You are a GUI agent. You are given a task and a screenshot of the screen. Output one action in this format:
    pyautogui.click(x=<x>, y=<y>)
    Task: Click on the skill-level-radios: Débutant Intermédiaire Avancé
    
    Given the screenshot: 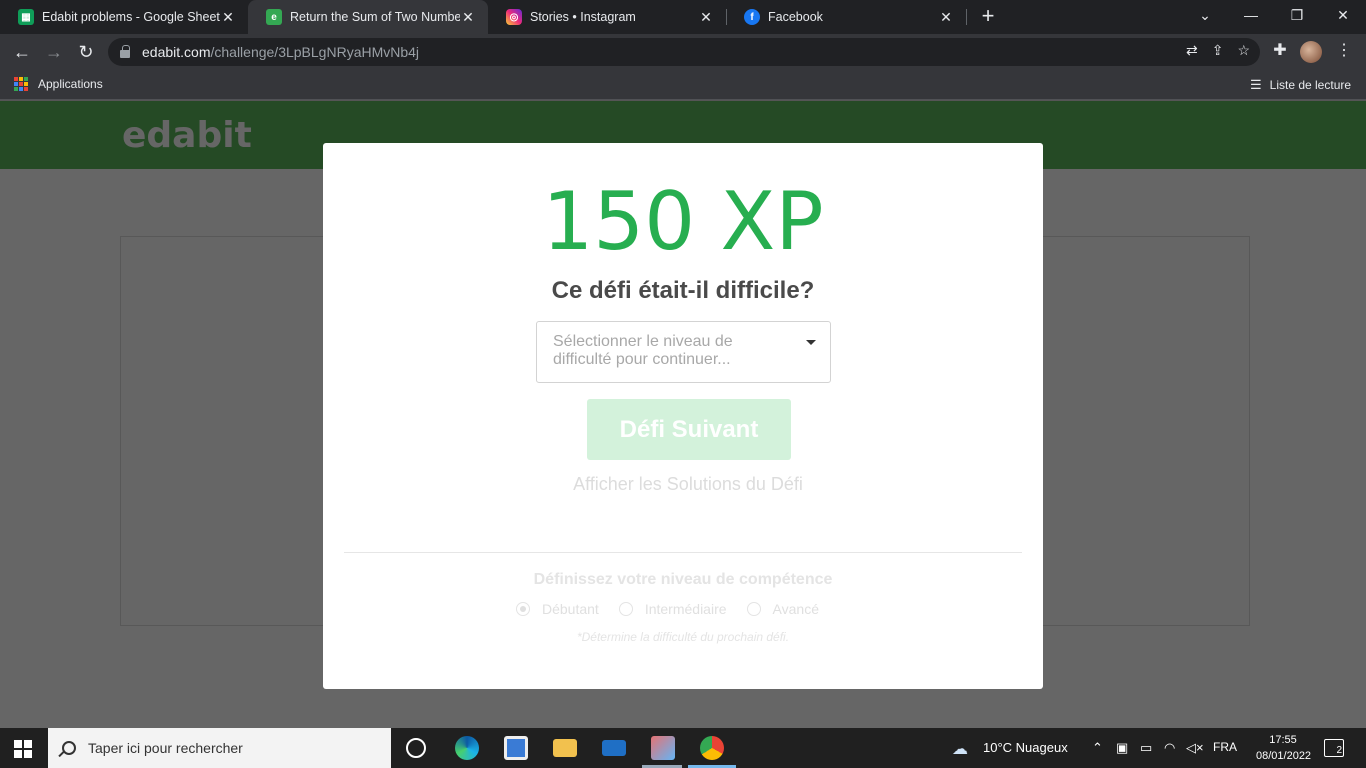 What is the action you would take?
    pyautogui.click(x=667, y=609)
    